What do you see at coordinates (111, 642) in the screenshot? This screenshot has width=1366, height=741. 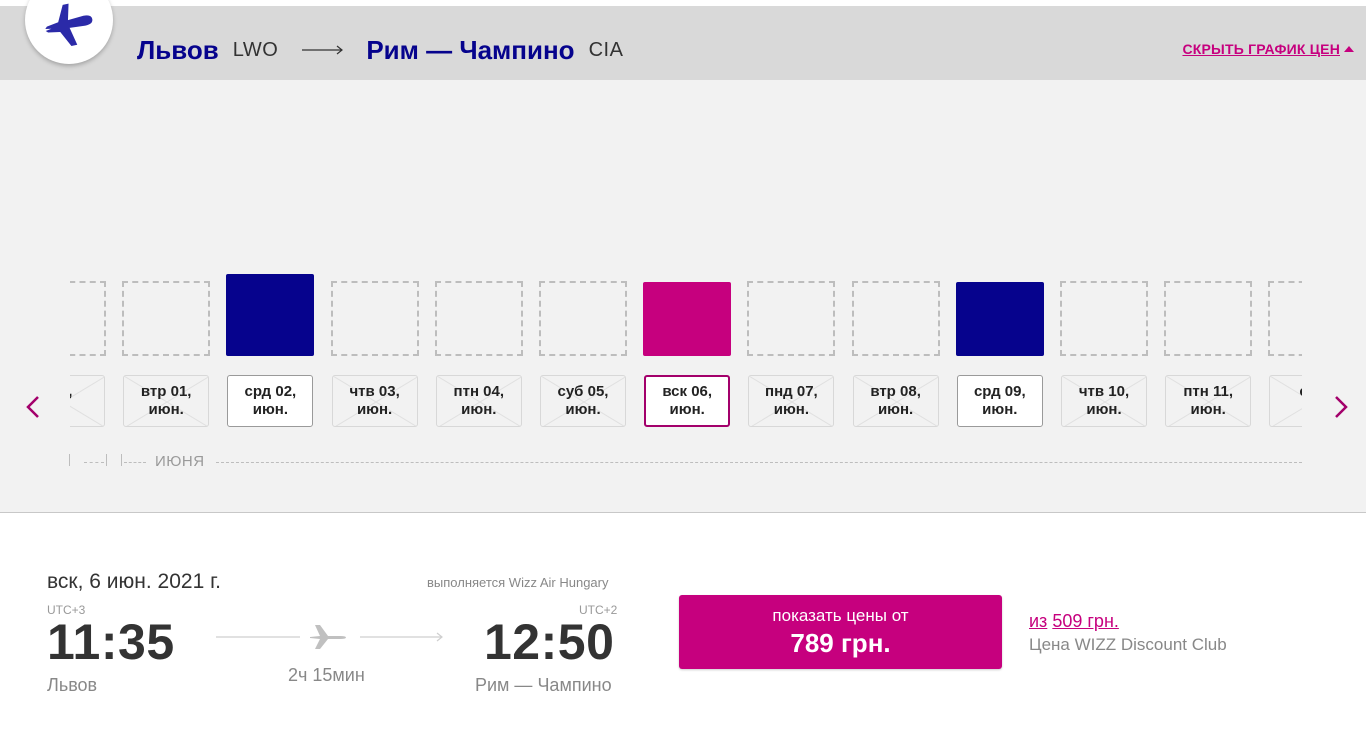 I see `departure-time: 11:35` at bounding box center [111, 642].